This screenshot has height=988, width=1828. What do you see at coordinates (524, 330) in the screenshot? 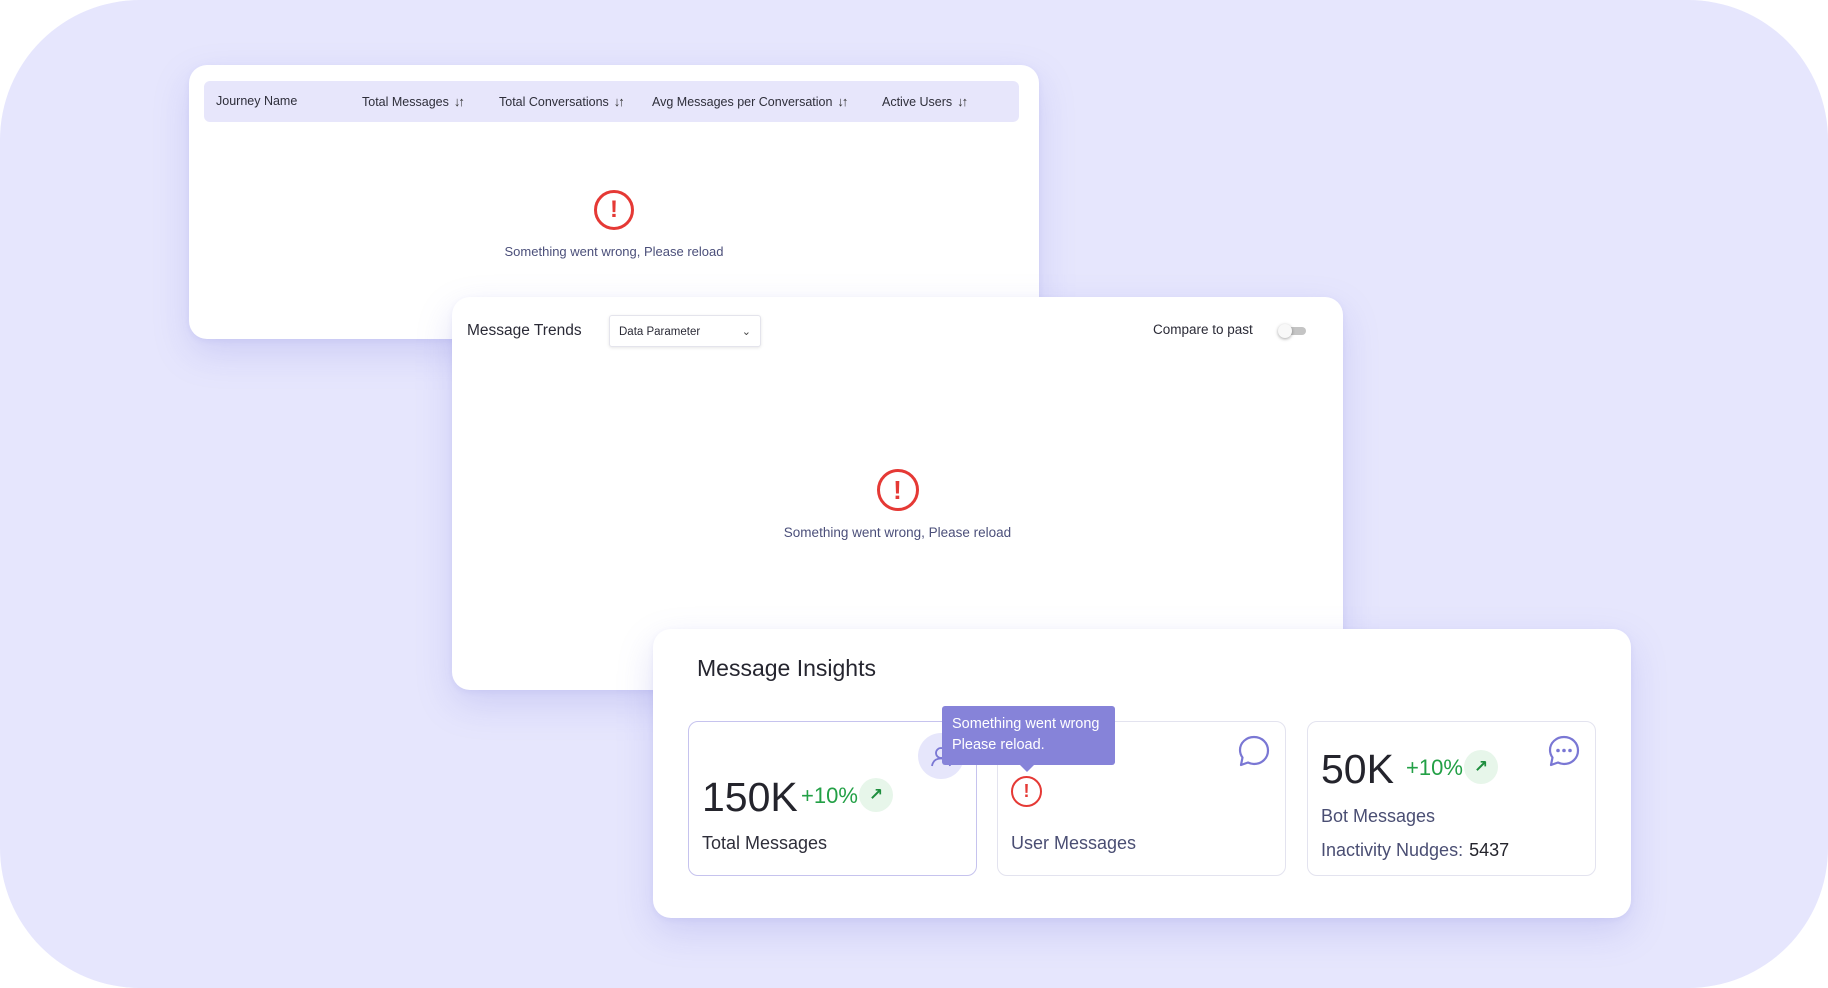
I see `trends-title: Message Trends` at bounding box center [524, 330].